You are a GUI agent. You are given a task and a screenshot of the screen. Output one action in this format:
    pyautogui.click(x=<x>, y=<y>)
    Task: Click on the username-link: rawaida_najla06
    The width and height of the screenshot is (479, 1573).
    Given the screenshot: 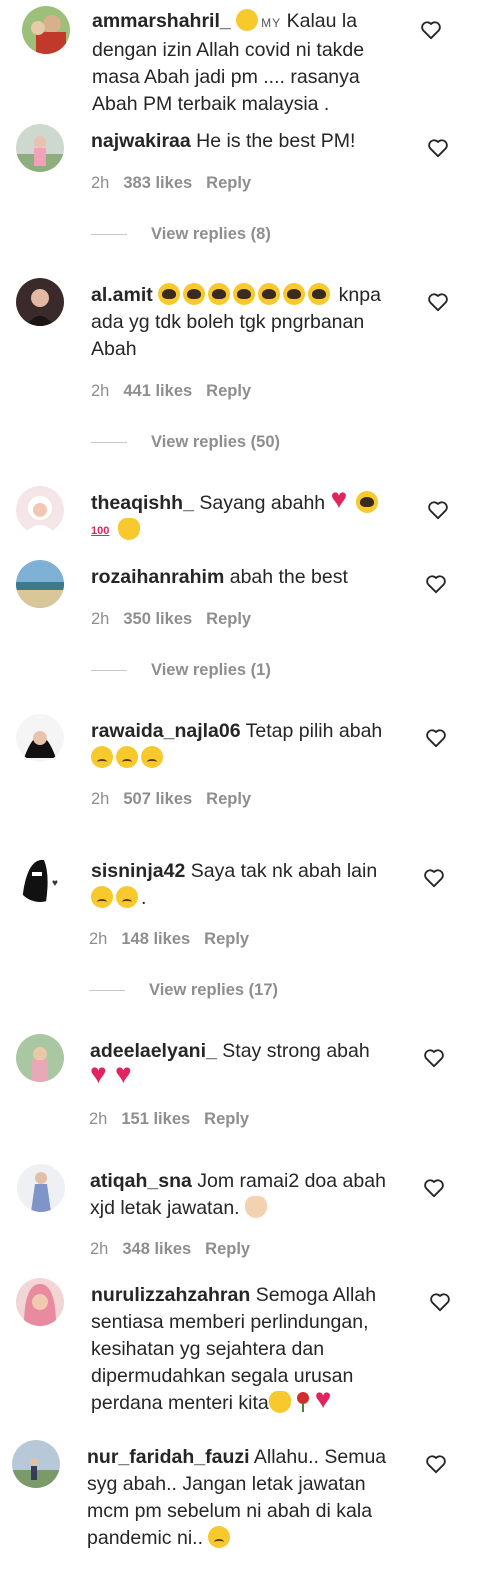 What is the action you would take?
    pyautogui.click(x=166, y=731)
    